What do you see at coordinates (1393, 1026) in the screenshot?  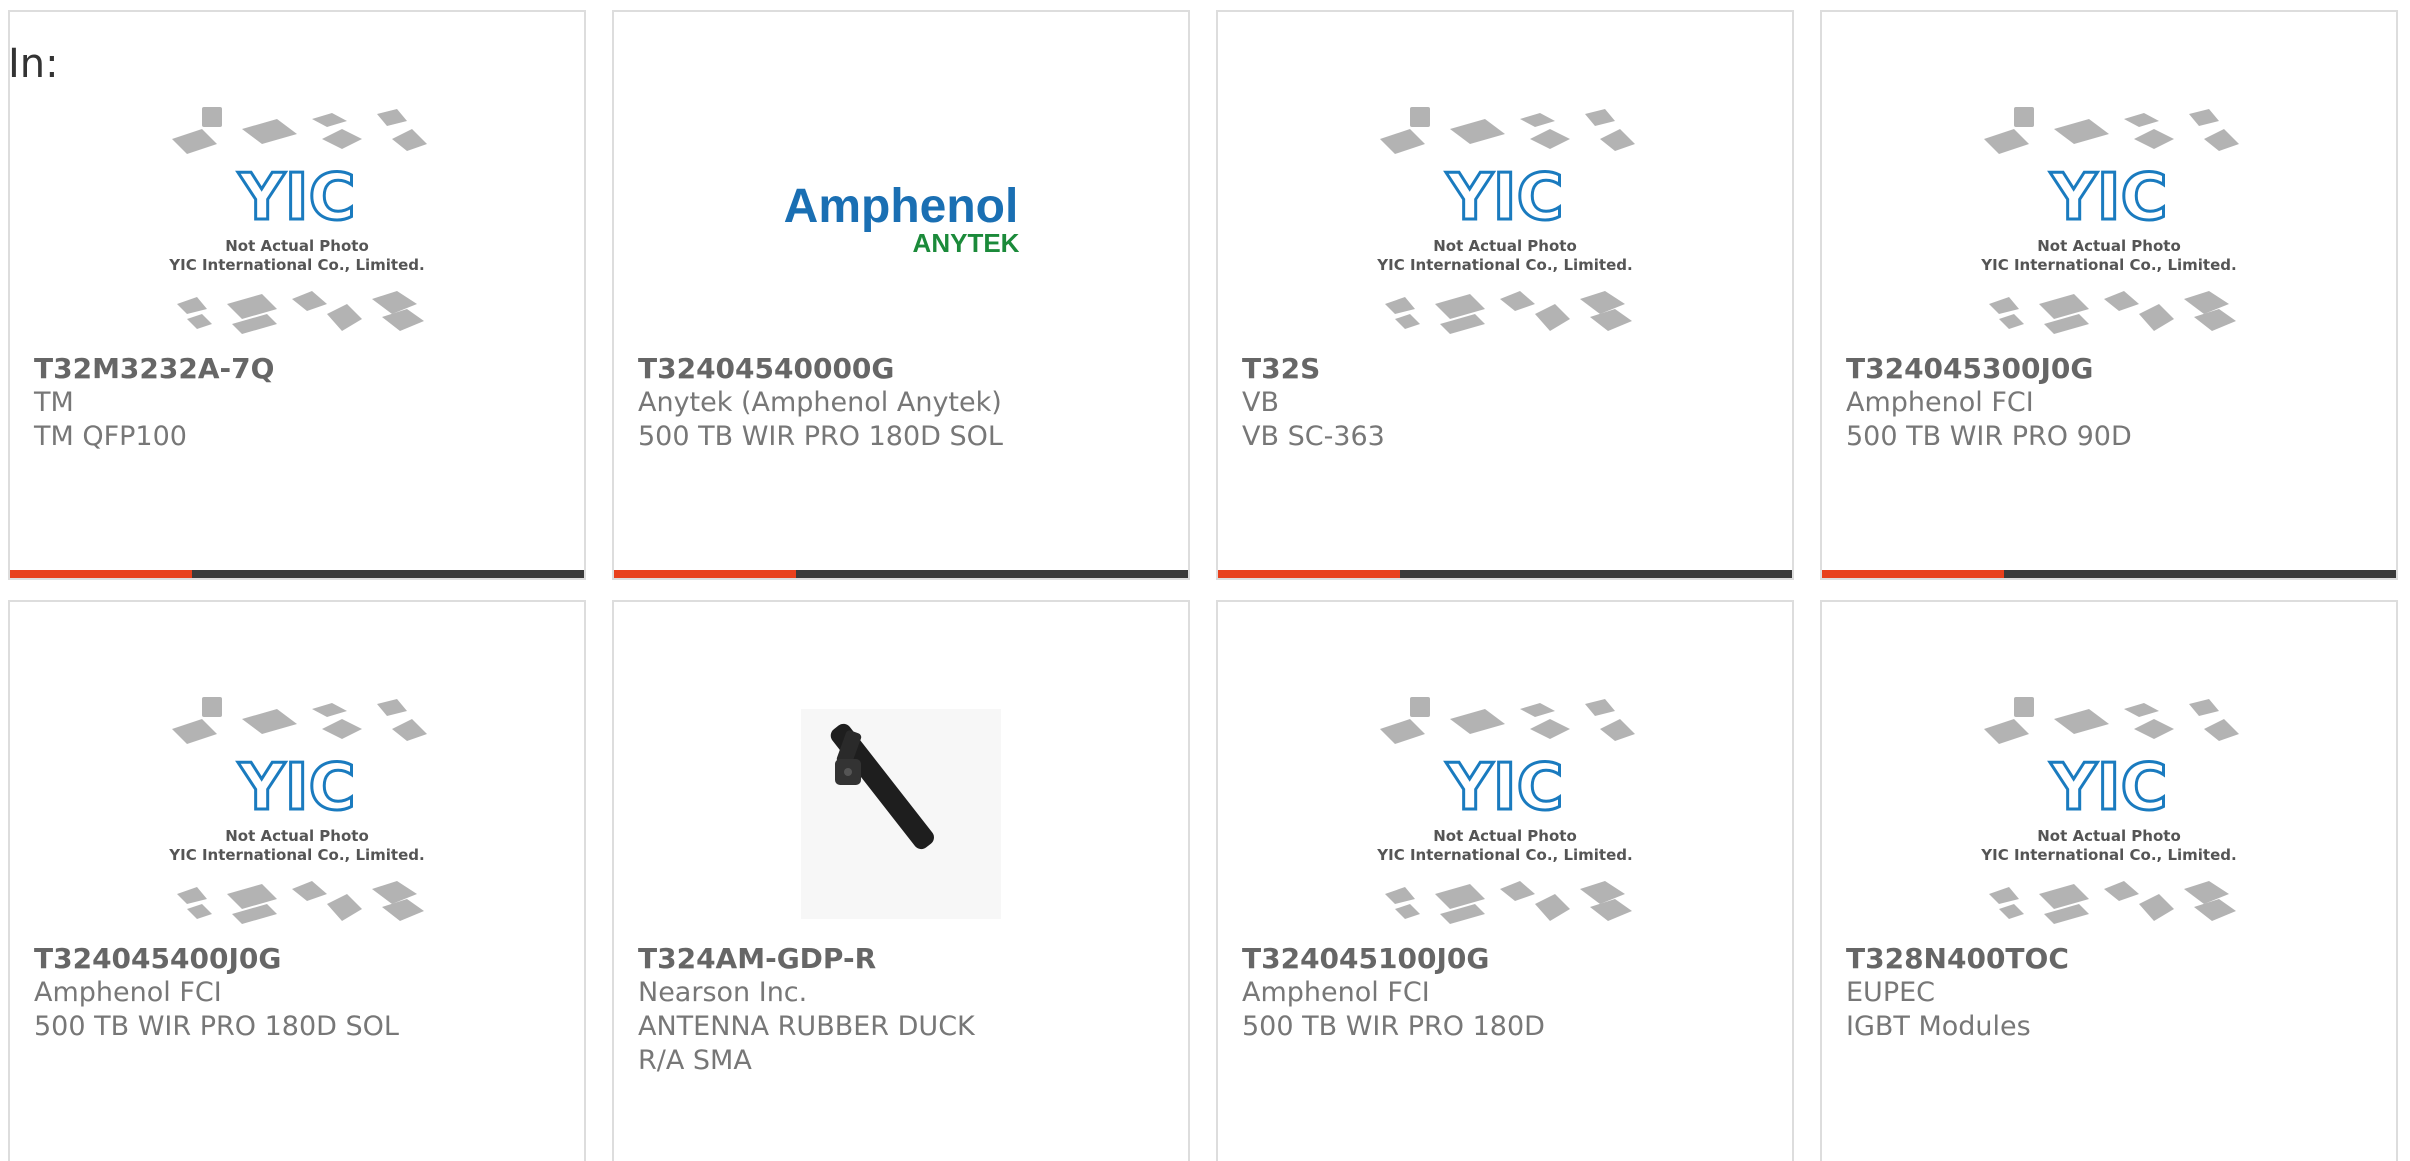 I see `description: 500 TB WIR PRO 180D` at bounding box center [1393, 1026].